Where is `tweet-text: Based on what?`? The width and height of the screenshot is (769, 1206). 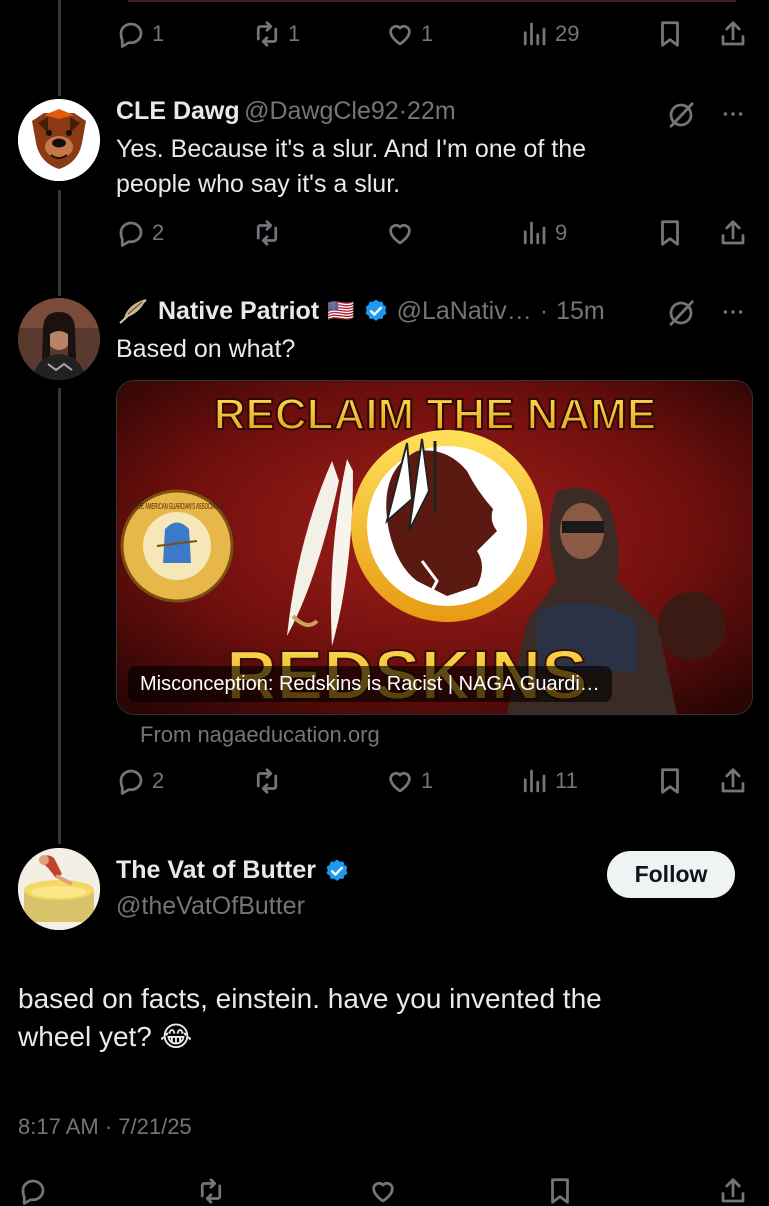
tweet-text: Based on what? is located at coordinates (206, 349).